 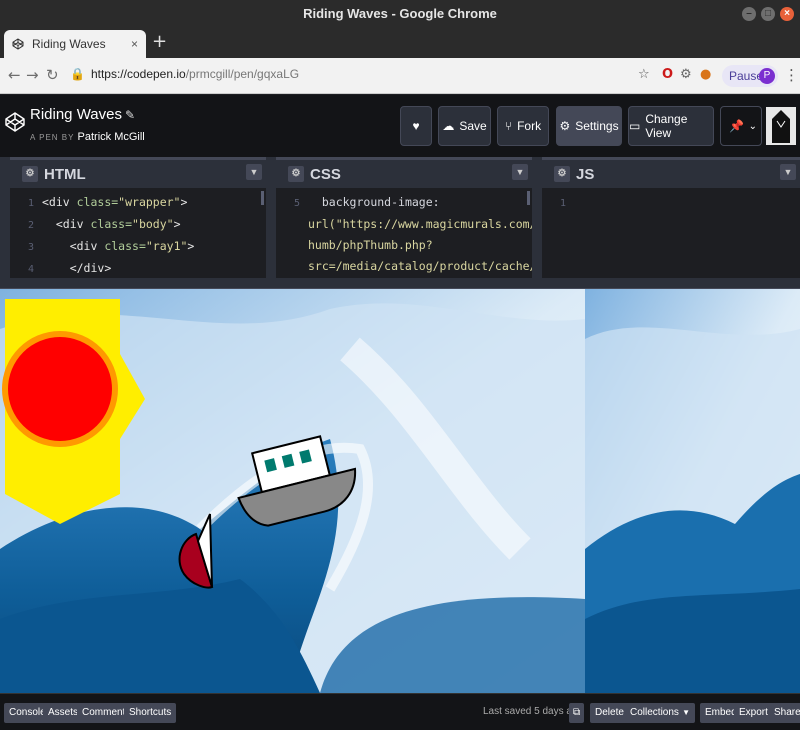 I want to click on code-line: 5 background-image:, so click(x=366, y=202).